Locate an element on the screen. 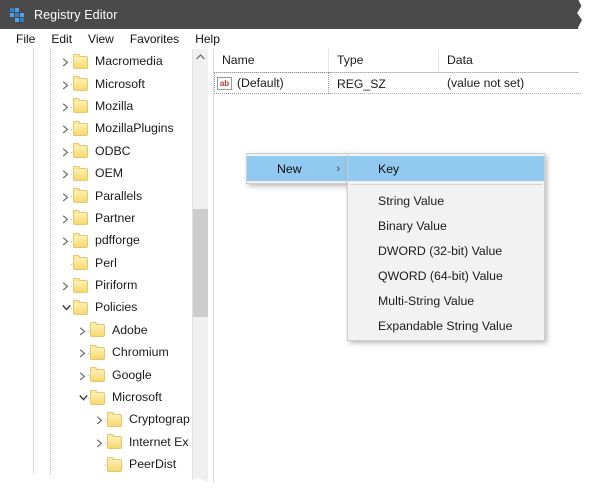  column-header-type: Type is located at coordinates (384, 60).